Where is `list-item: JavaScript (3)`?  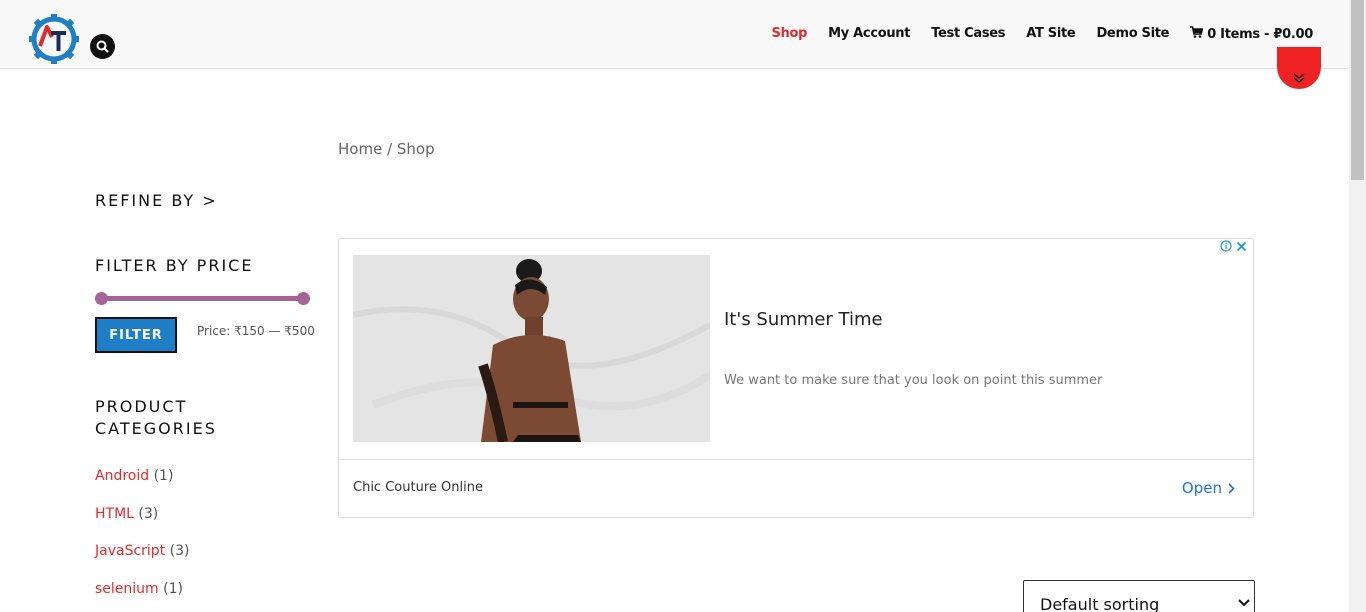
list-item: JavaScript (3) is located at coordinates (142, 560).